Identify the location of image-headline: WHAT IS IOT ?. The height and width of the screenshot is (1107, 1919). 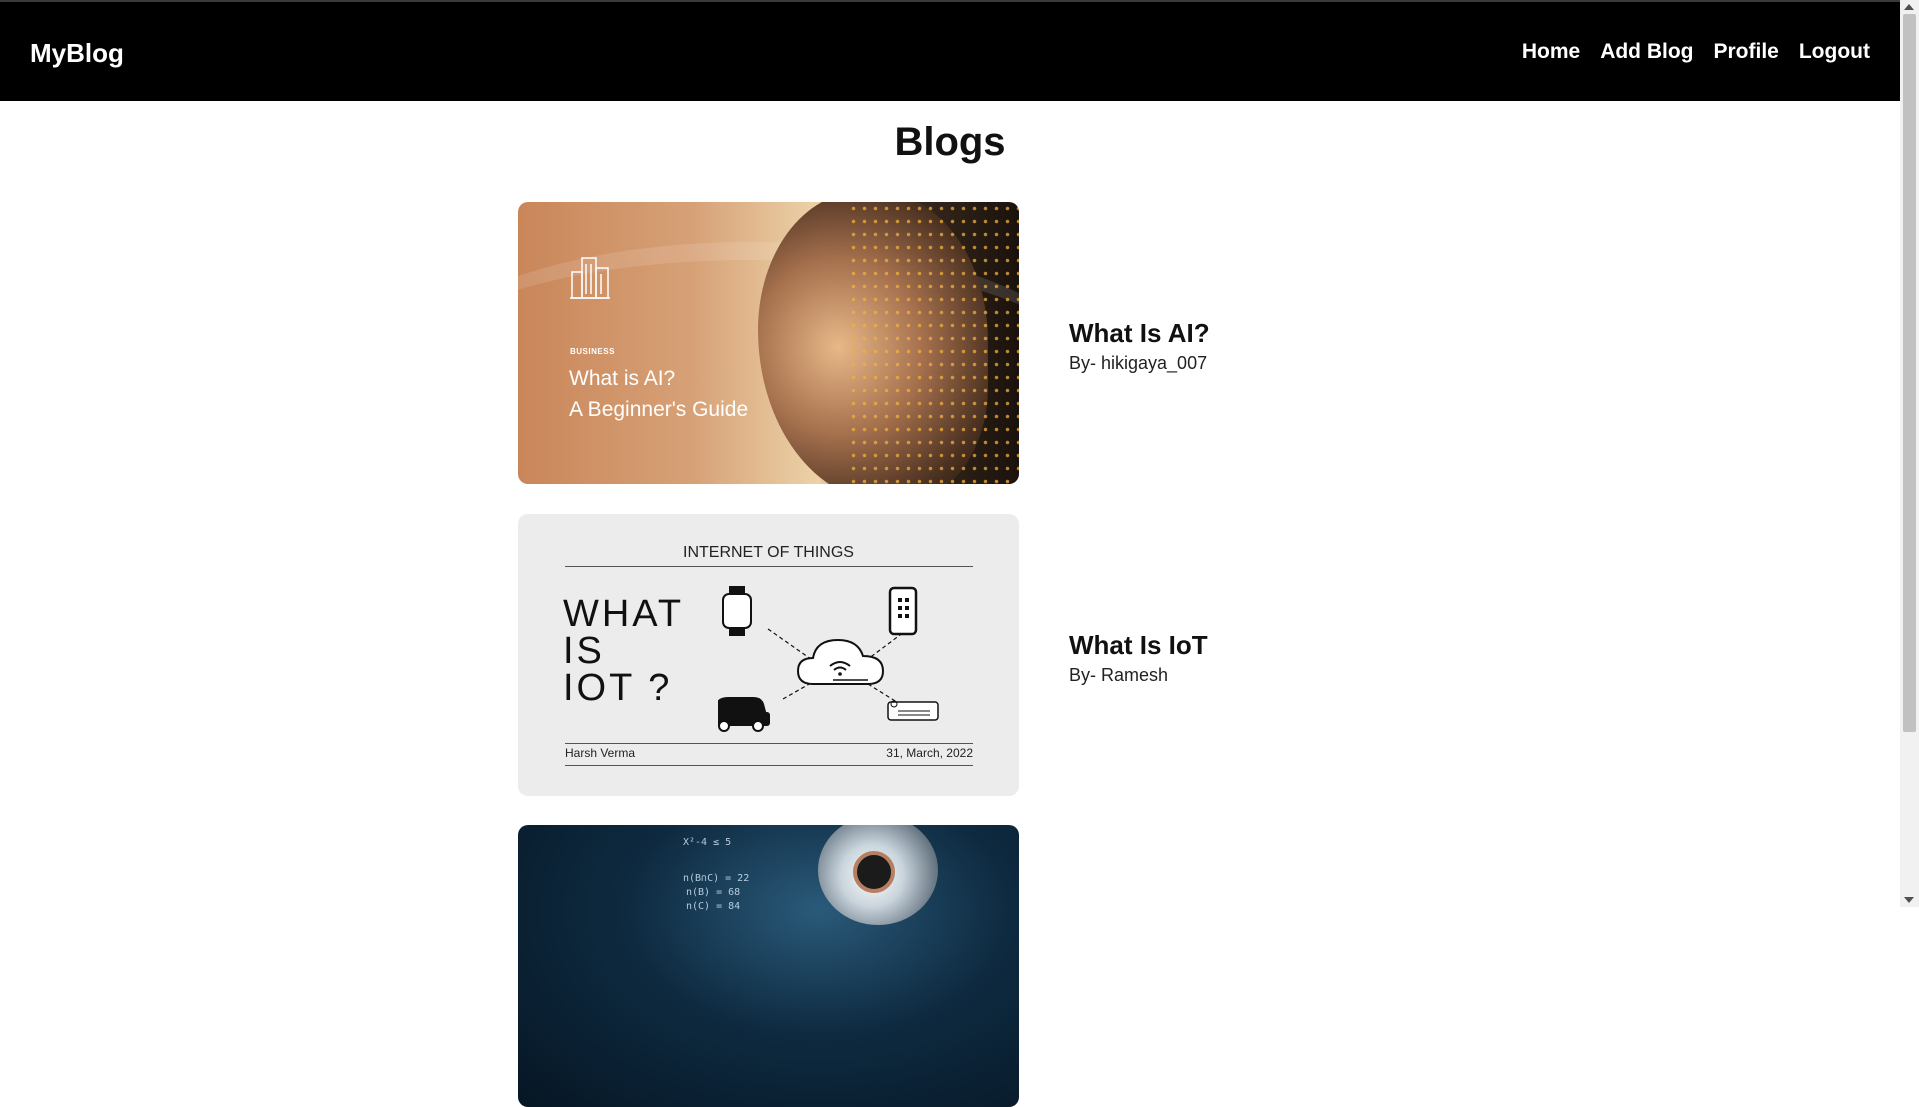
(624, 651).